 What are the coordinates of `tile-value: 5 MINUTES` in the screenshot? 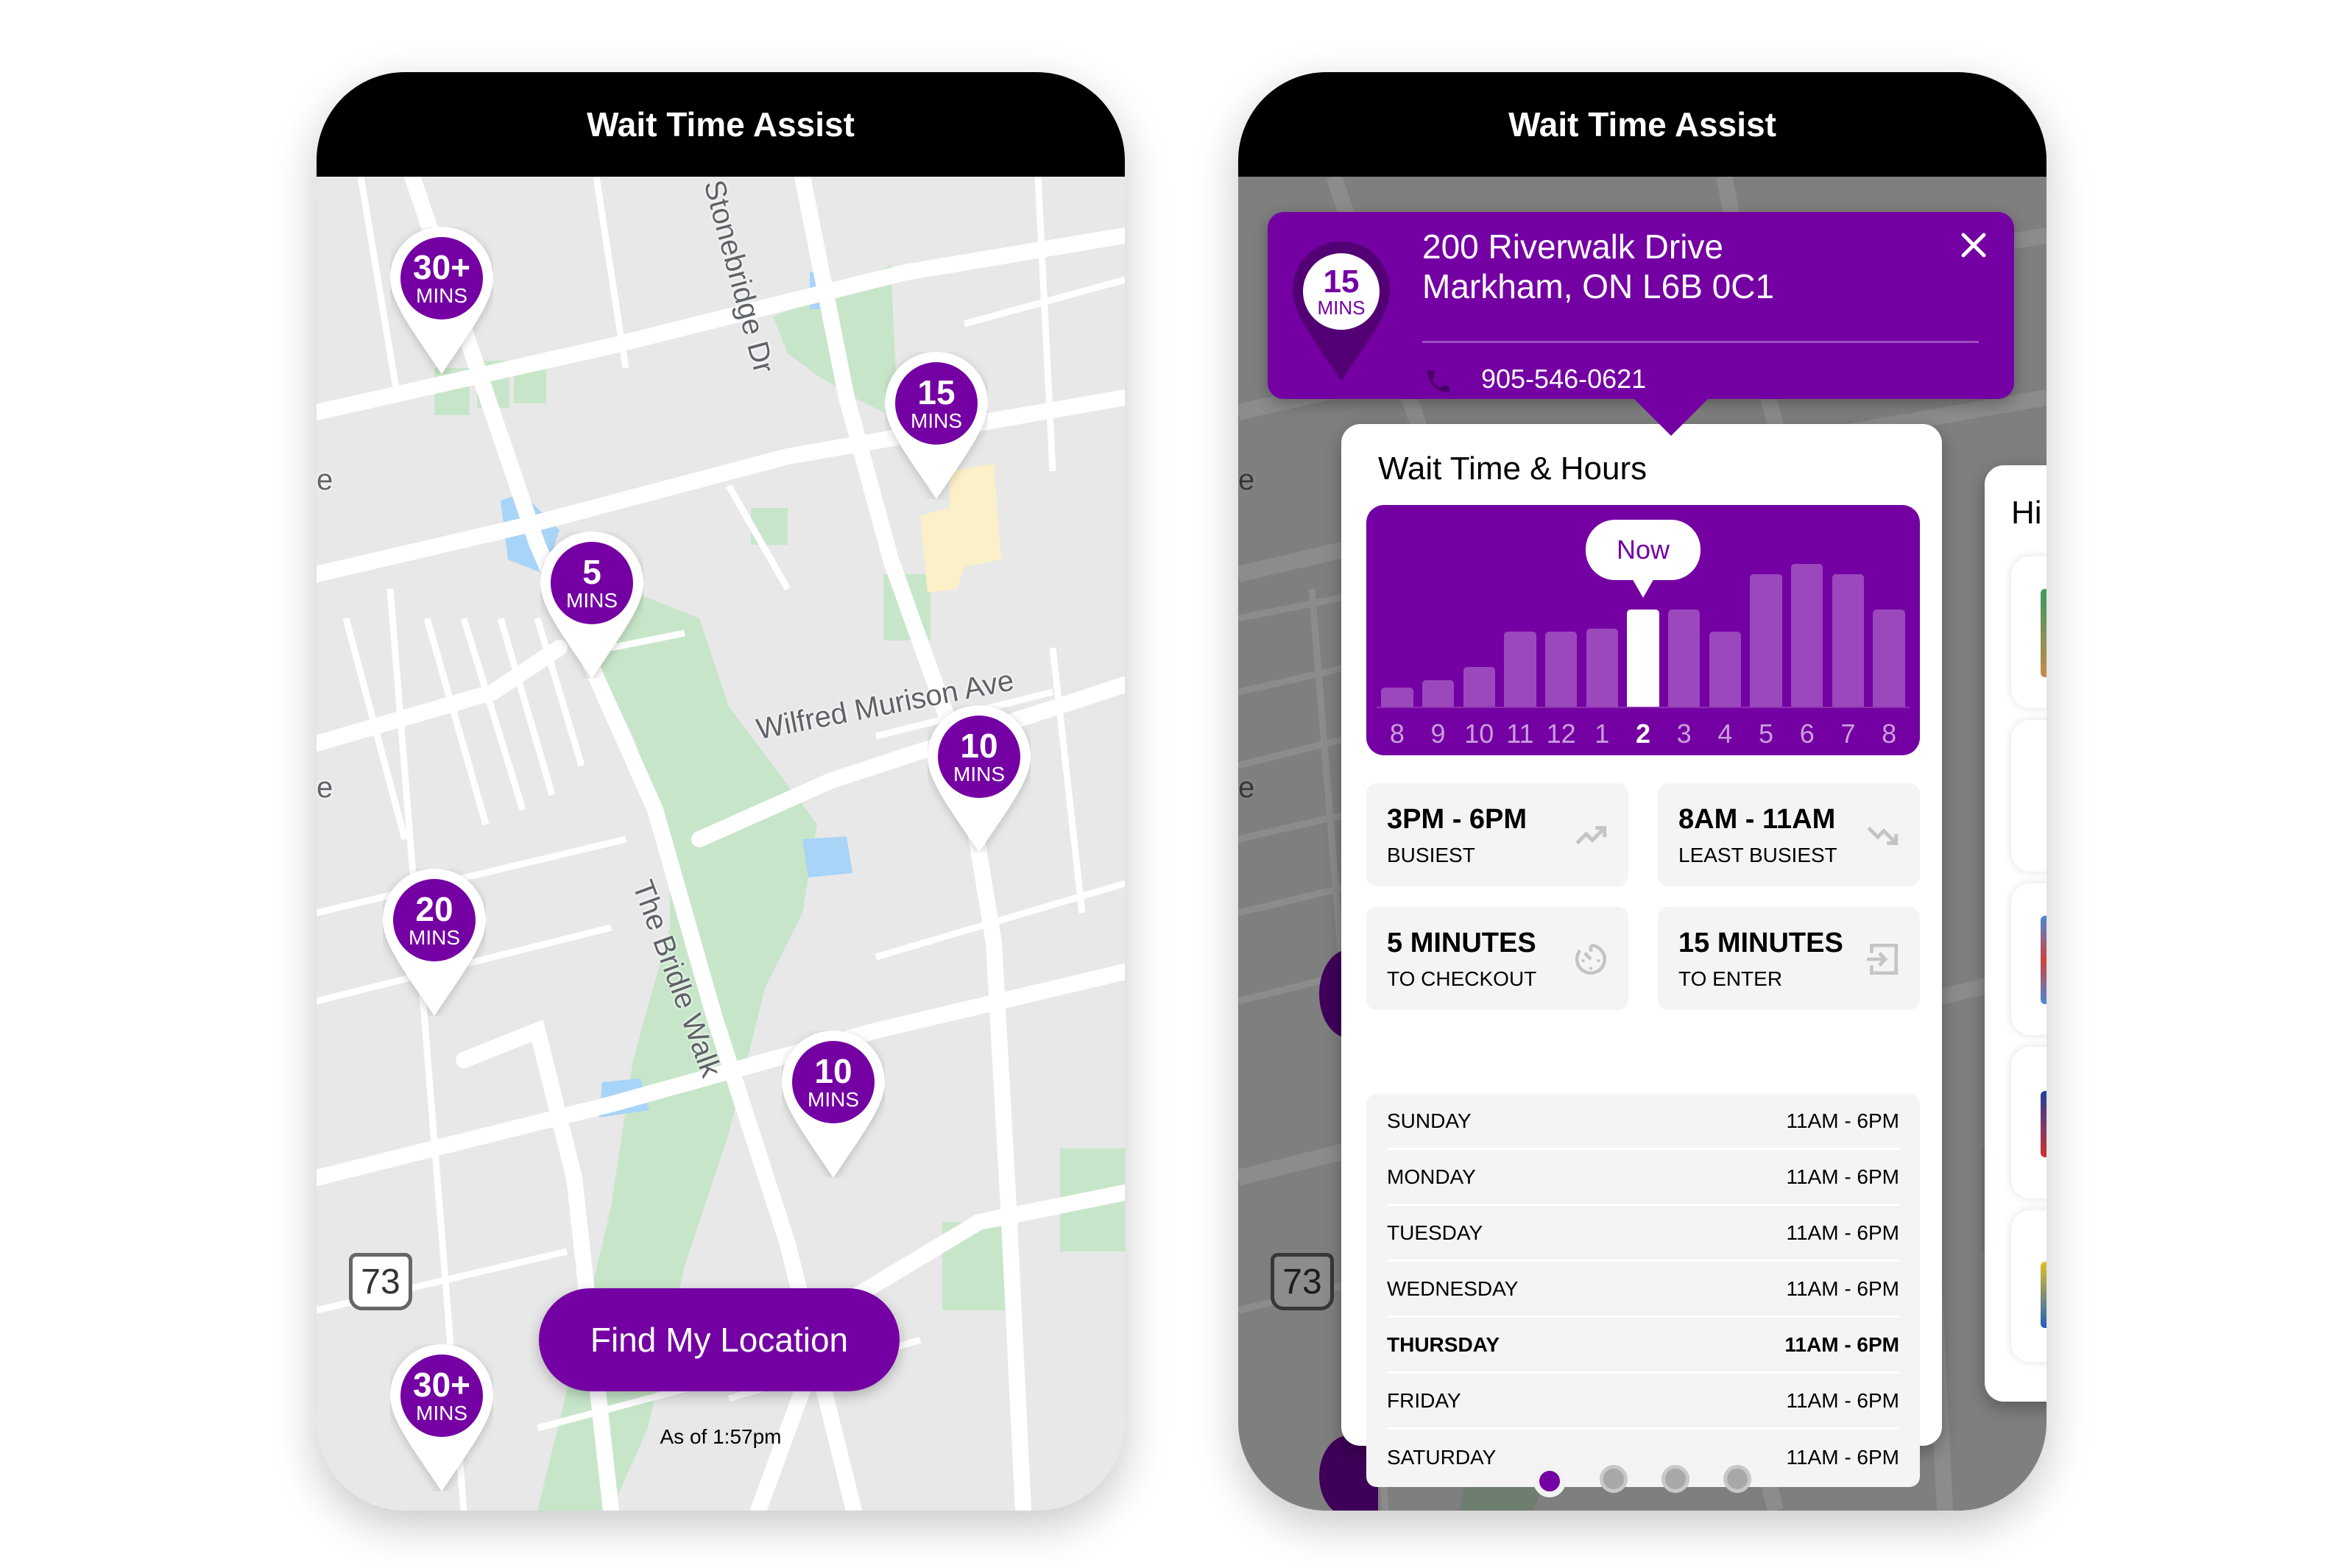 It's located at (1462, 943).